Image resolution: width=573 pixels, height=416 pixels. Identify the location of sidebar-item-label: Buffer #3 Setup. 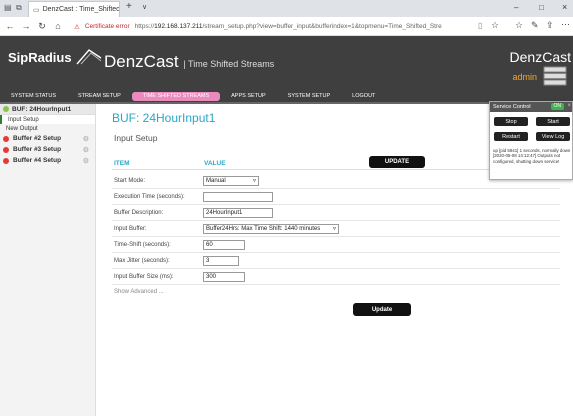
(37, 149).